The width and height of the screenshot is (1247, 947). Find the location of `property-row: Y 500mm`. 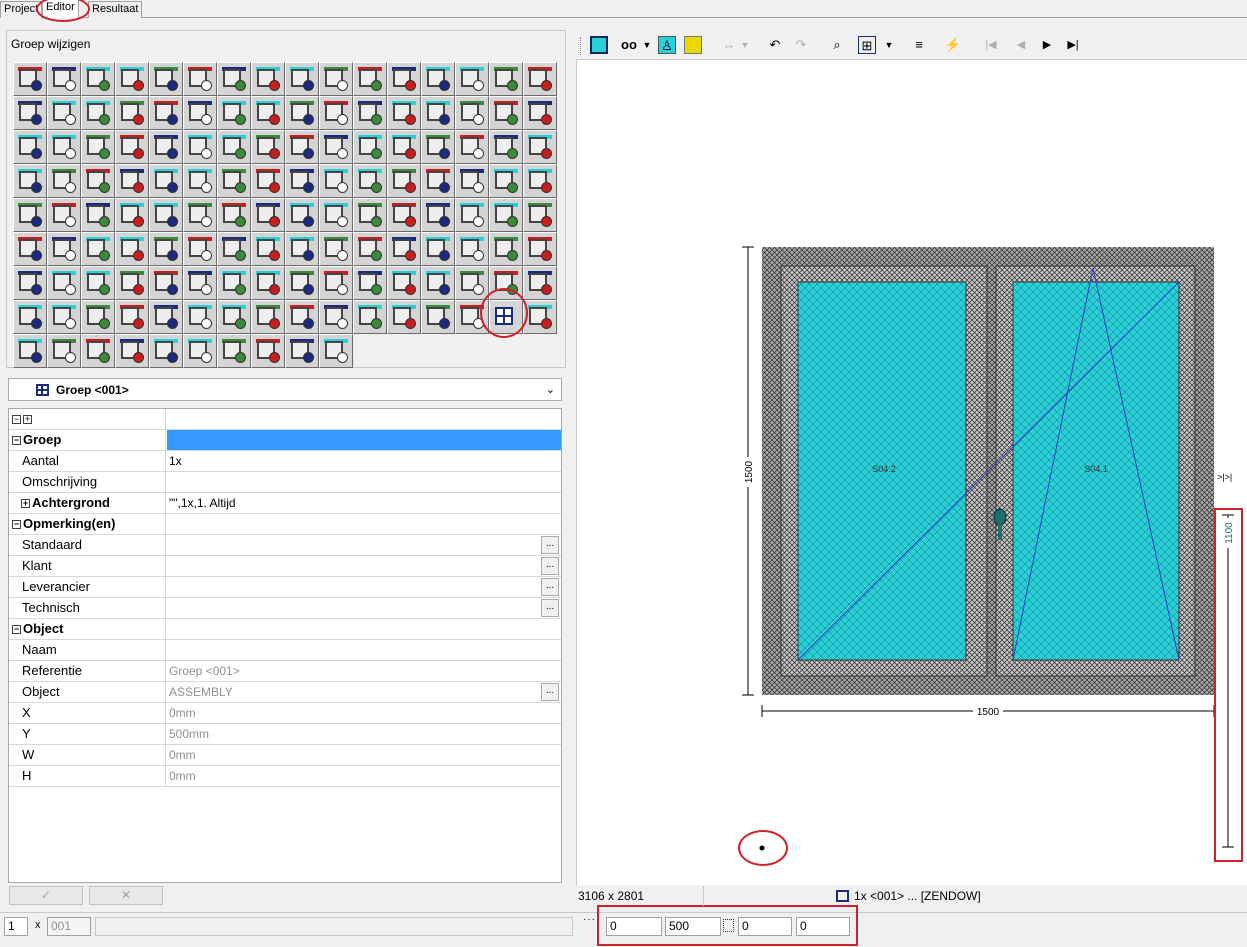

property-row: Y 500mm is located at coordinates (285, 734).